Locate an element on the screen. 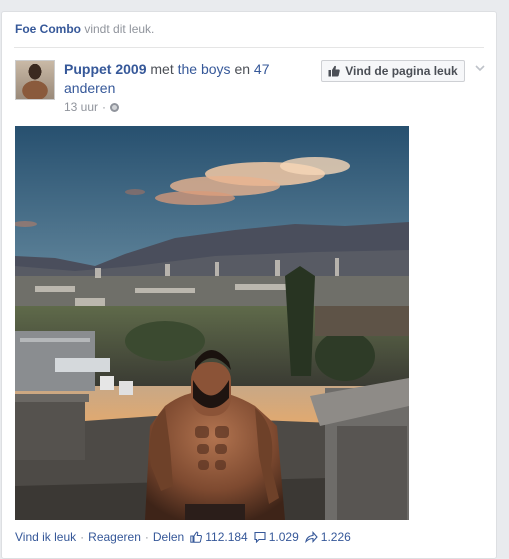 The width and height of the screenshot is (509, 559). story-actor-link: Foe Combo is located at coordinates (48, 29).